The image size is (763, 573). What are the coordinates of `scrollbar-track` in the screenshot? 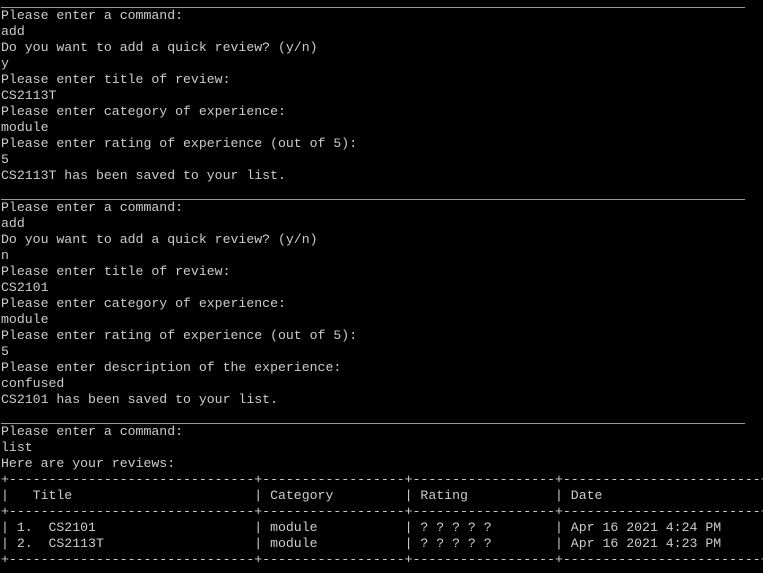 It's located at (755, 286).